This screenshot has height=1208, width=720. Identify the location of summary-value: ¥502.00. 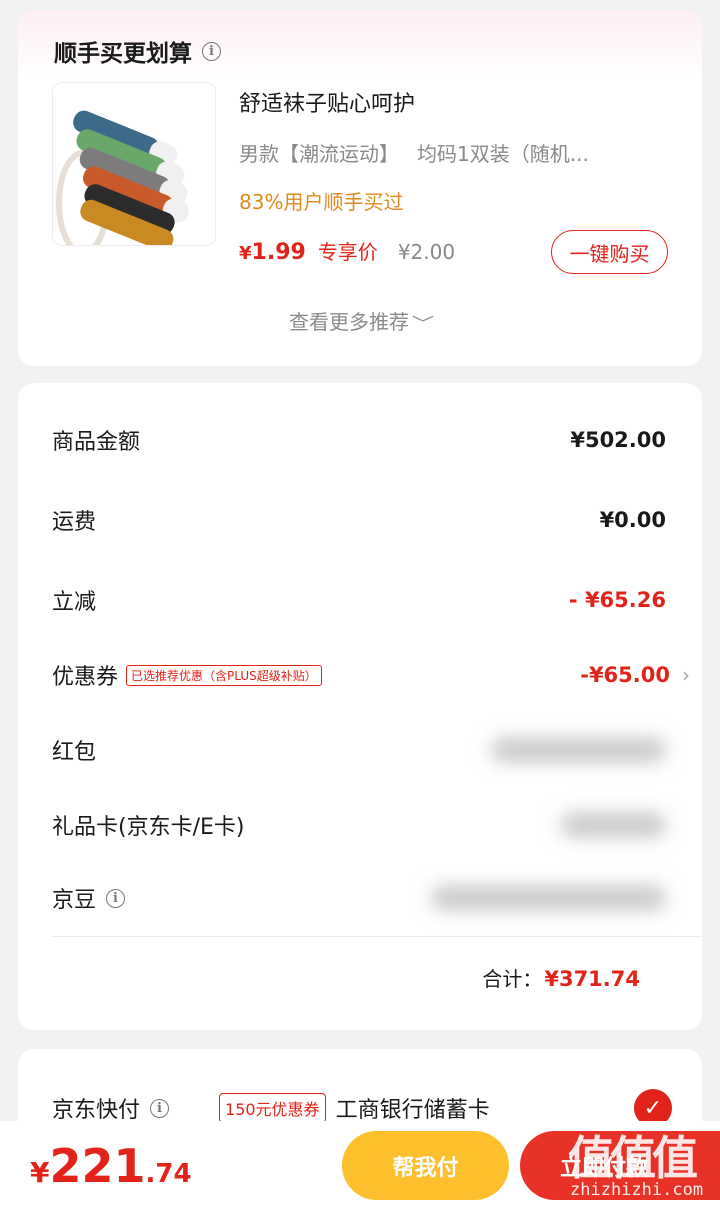
(618, 440).